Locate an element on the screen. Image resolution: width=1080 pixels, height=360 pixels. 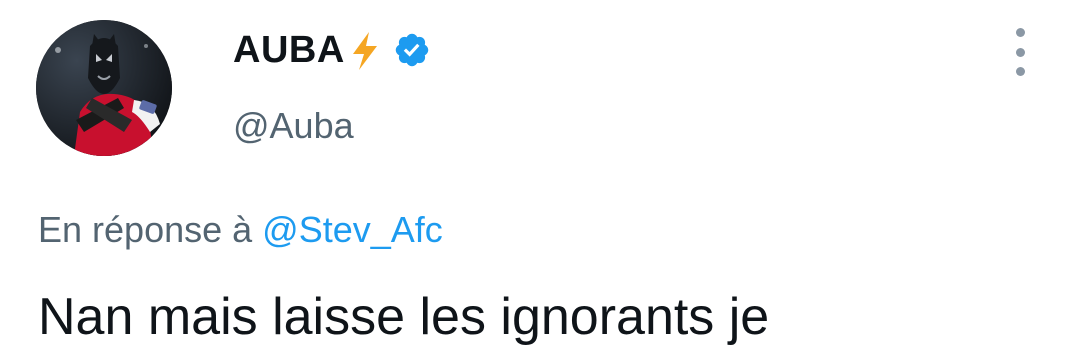
verified-badge-icon is located at coordinates (412, 50).